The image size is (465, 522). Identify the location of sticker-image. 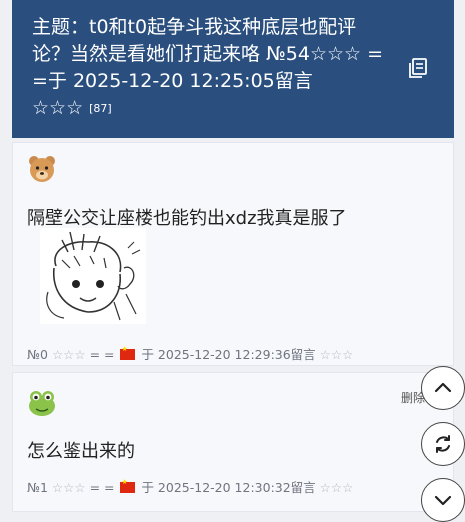
(93, 276).